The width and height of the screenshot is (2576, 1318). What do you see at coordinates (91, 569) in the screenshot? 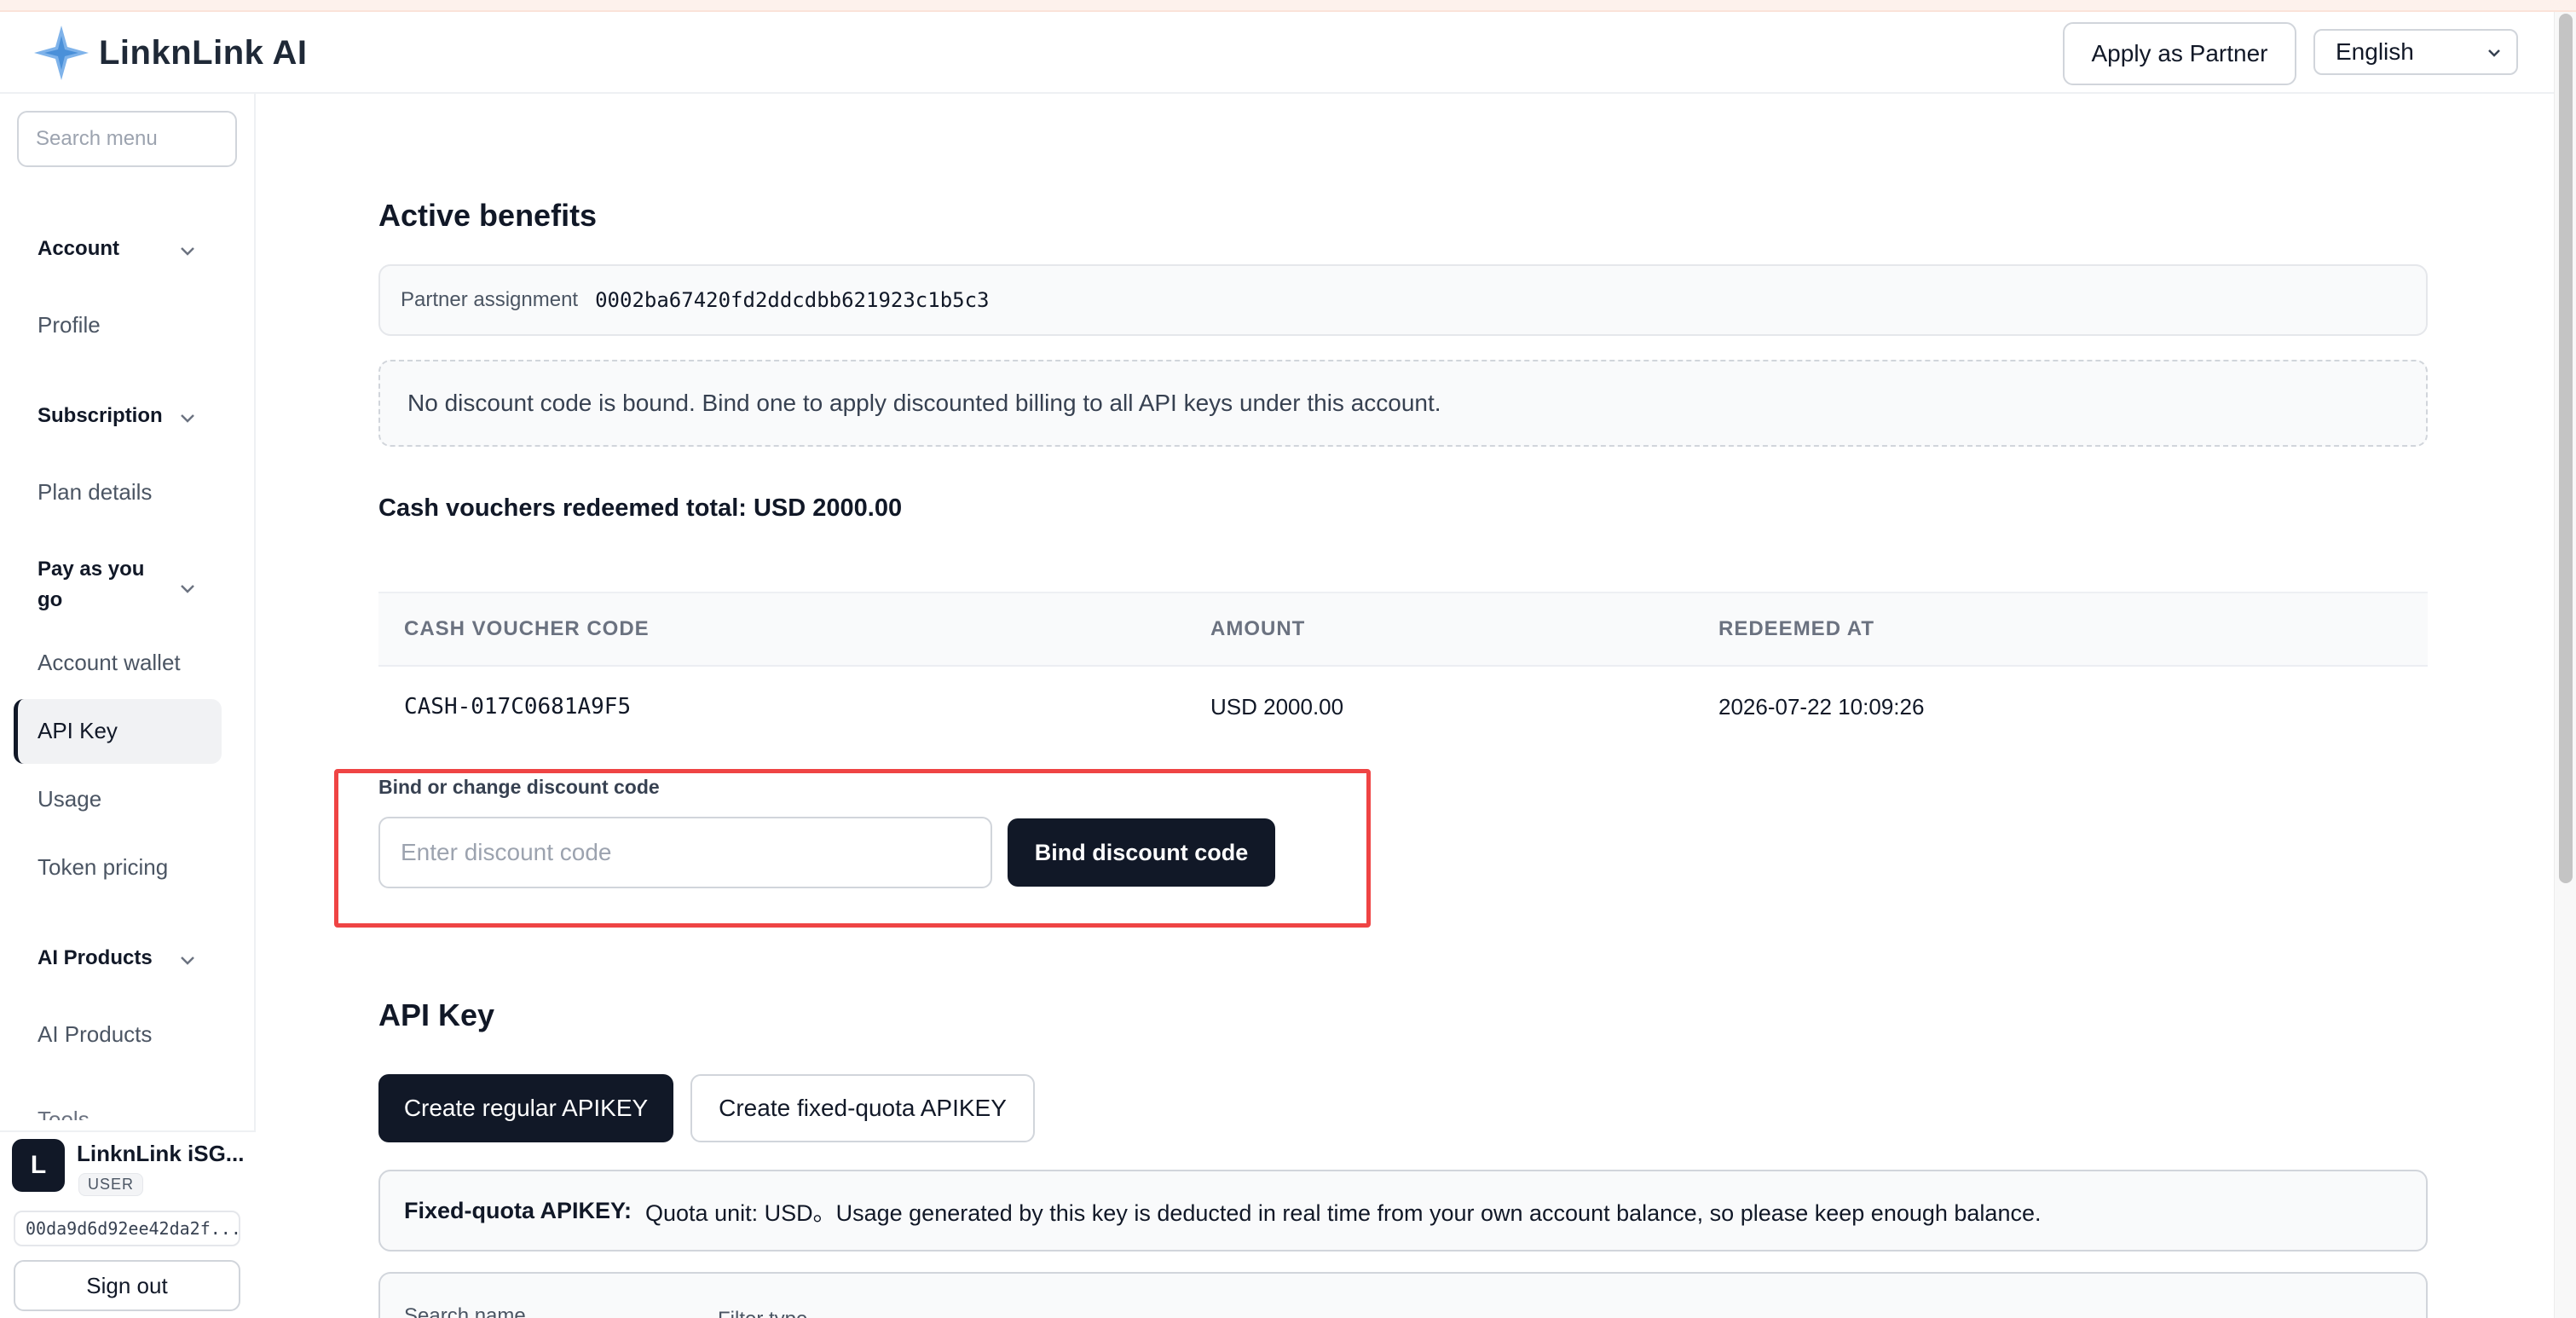
I see `section-title-line1: Pay as you` at bounding box center [91, 569].